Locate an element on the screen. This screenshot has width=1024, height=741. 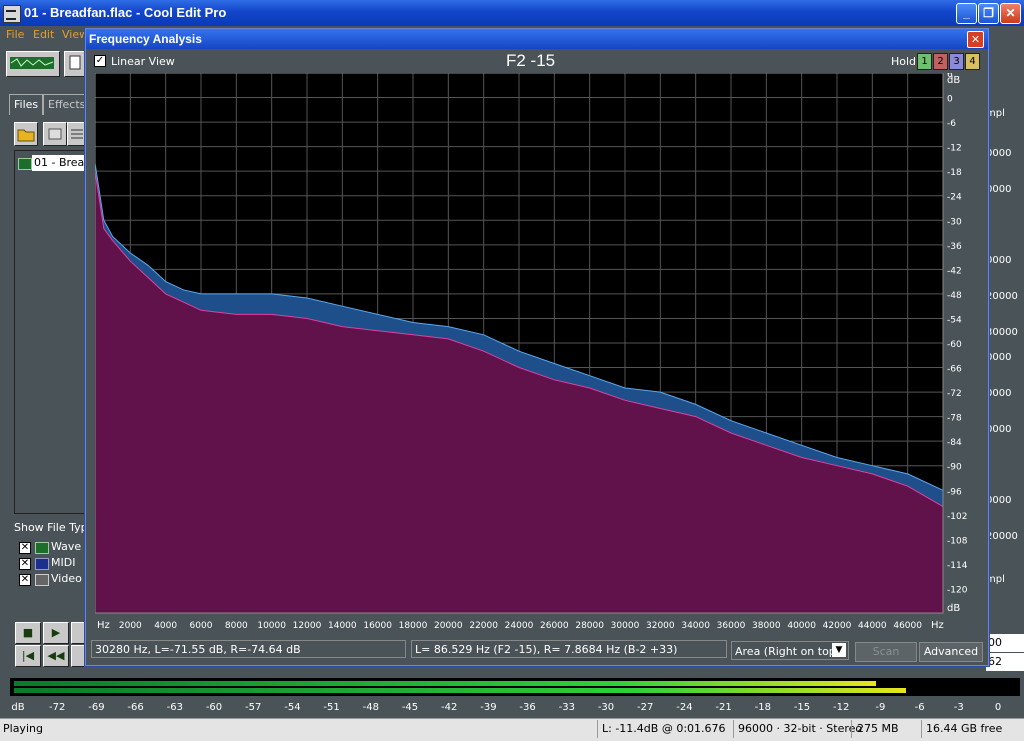
open-folder-button is located at coordinates (26, 134).